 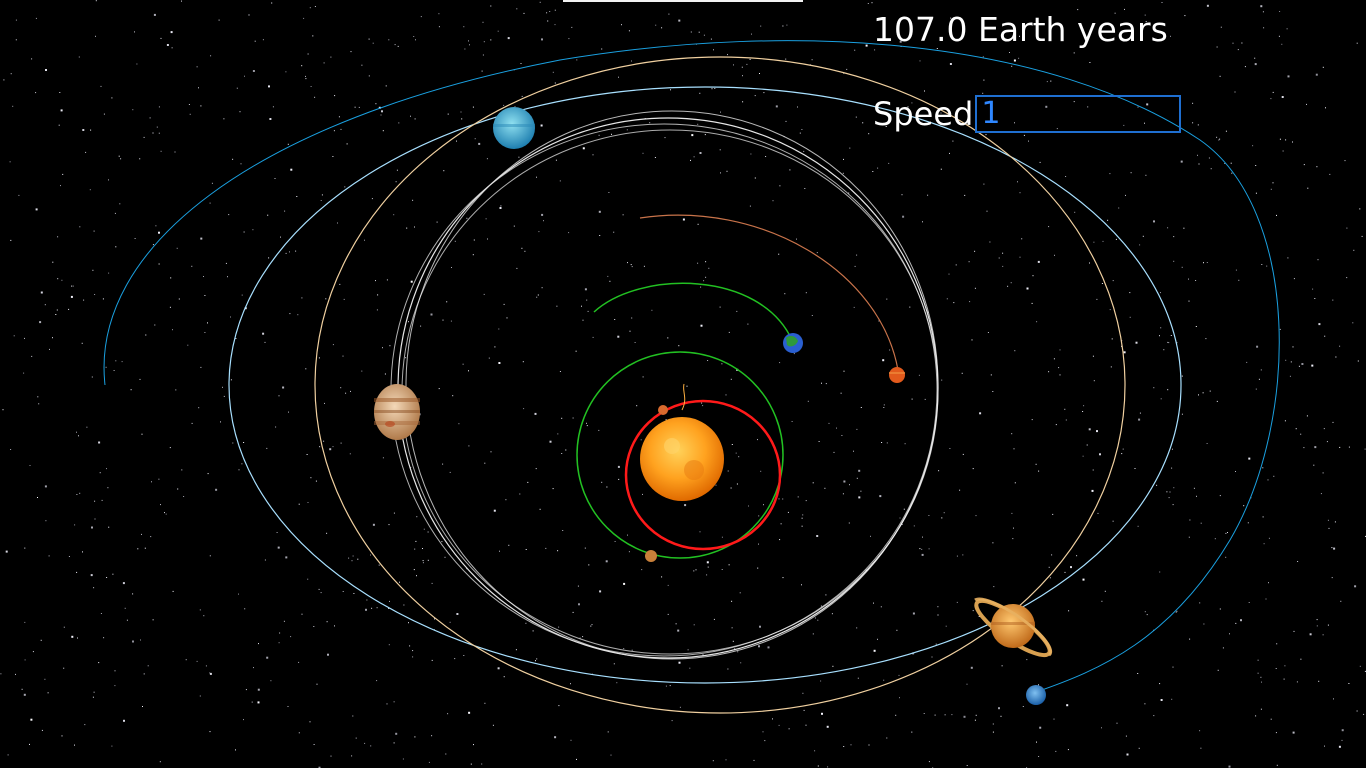 What do you see at coordinates (1078, 114) in the screenshot?
I see `speed-input` at bounding box center [1078, 114].